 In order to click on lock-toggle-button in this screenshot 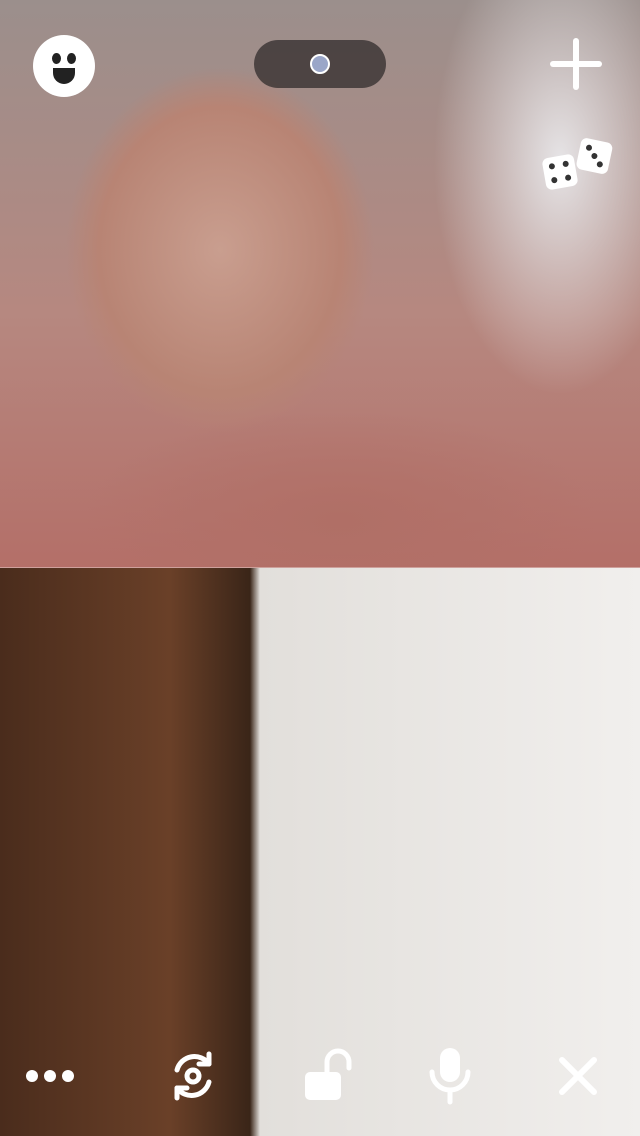, I will do `click(327, 1076)`.